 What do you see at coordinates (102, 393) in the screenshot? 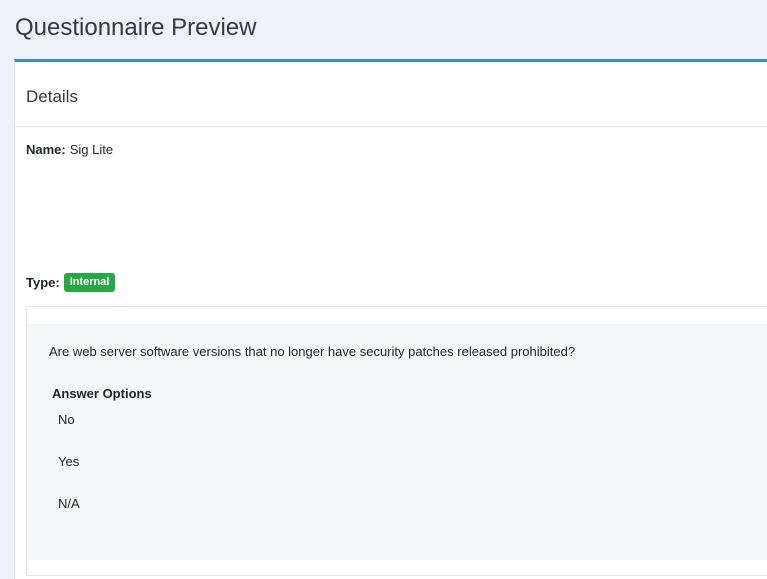
I see `answer-options-heading: Answer Options` at bounding box center [102, 393].